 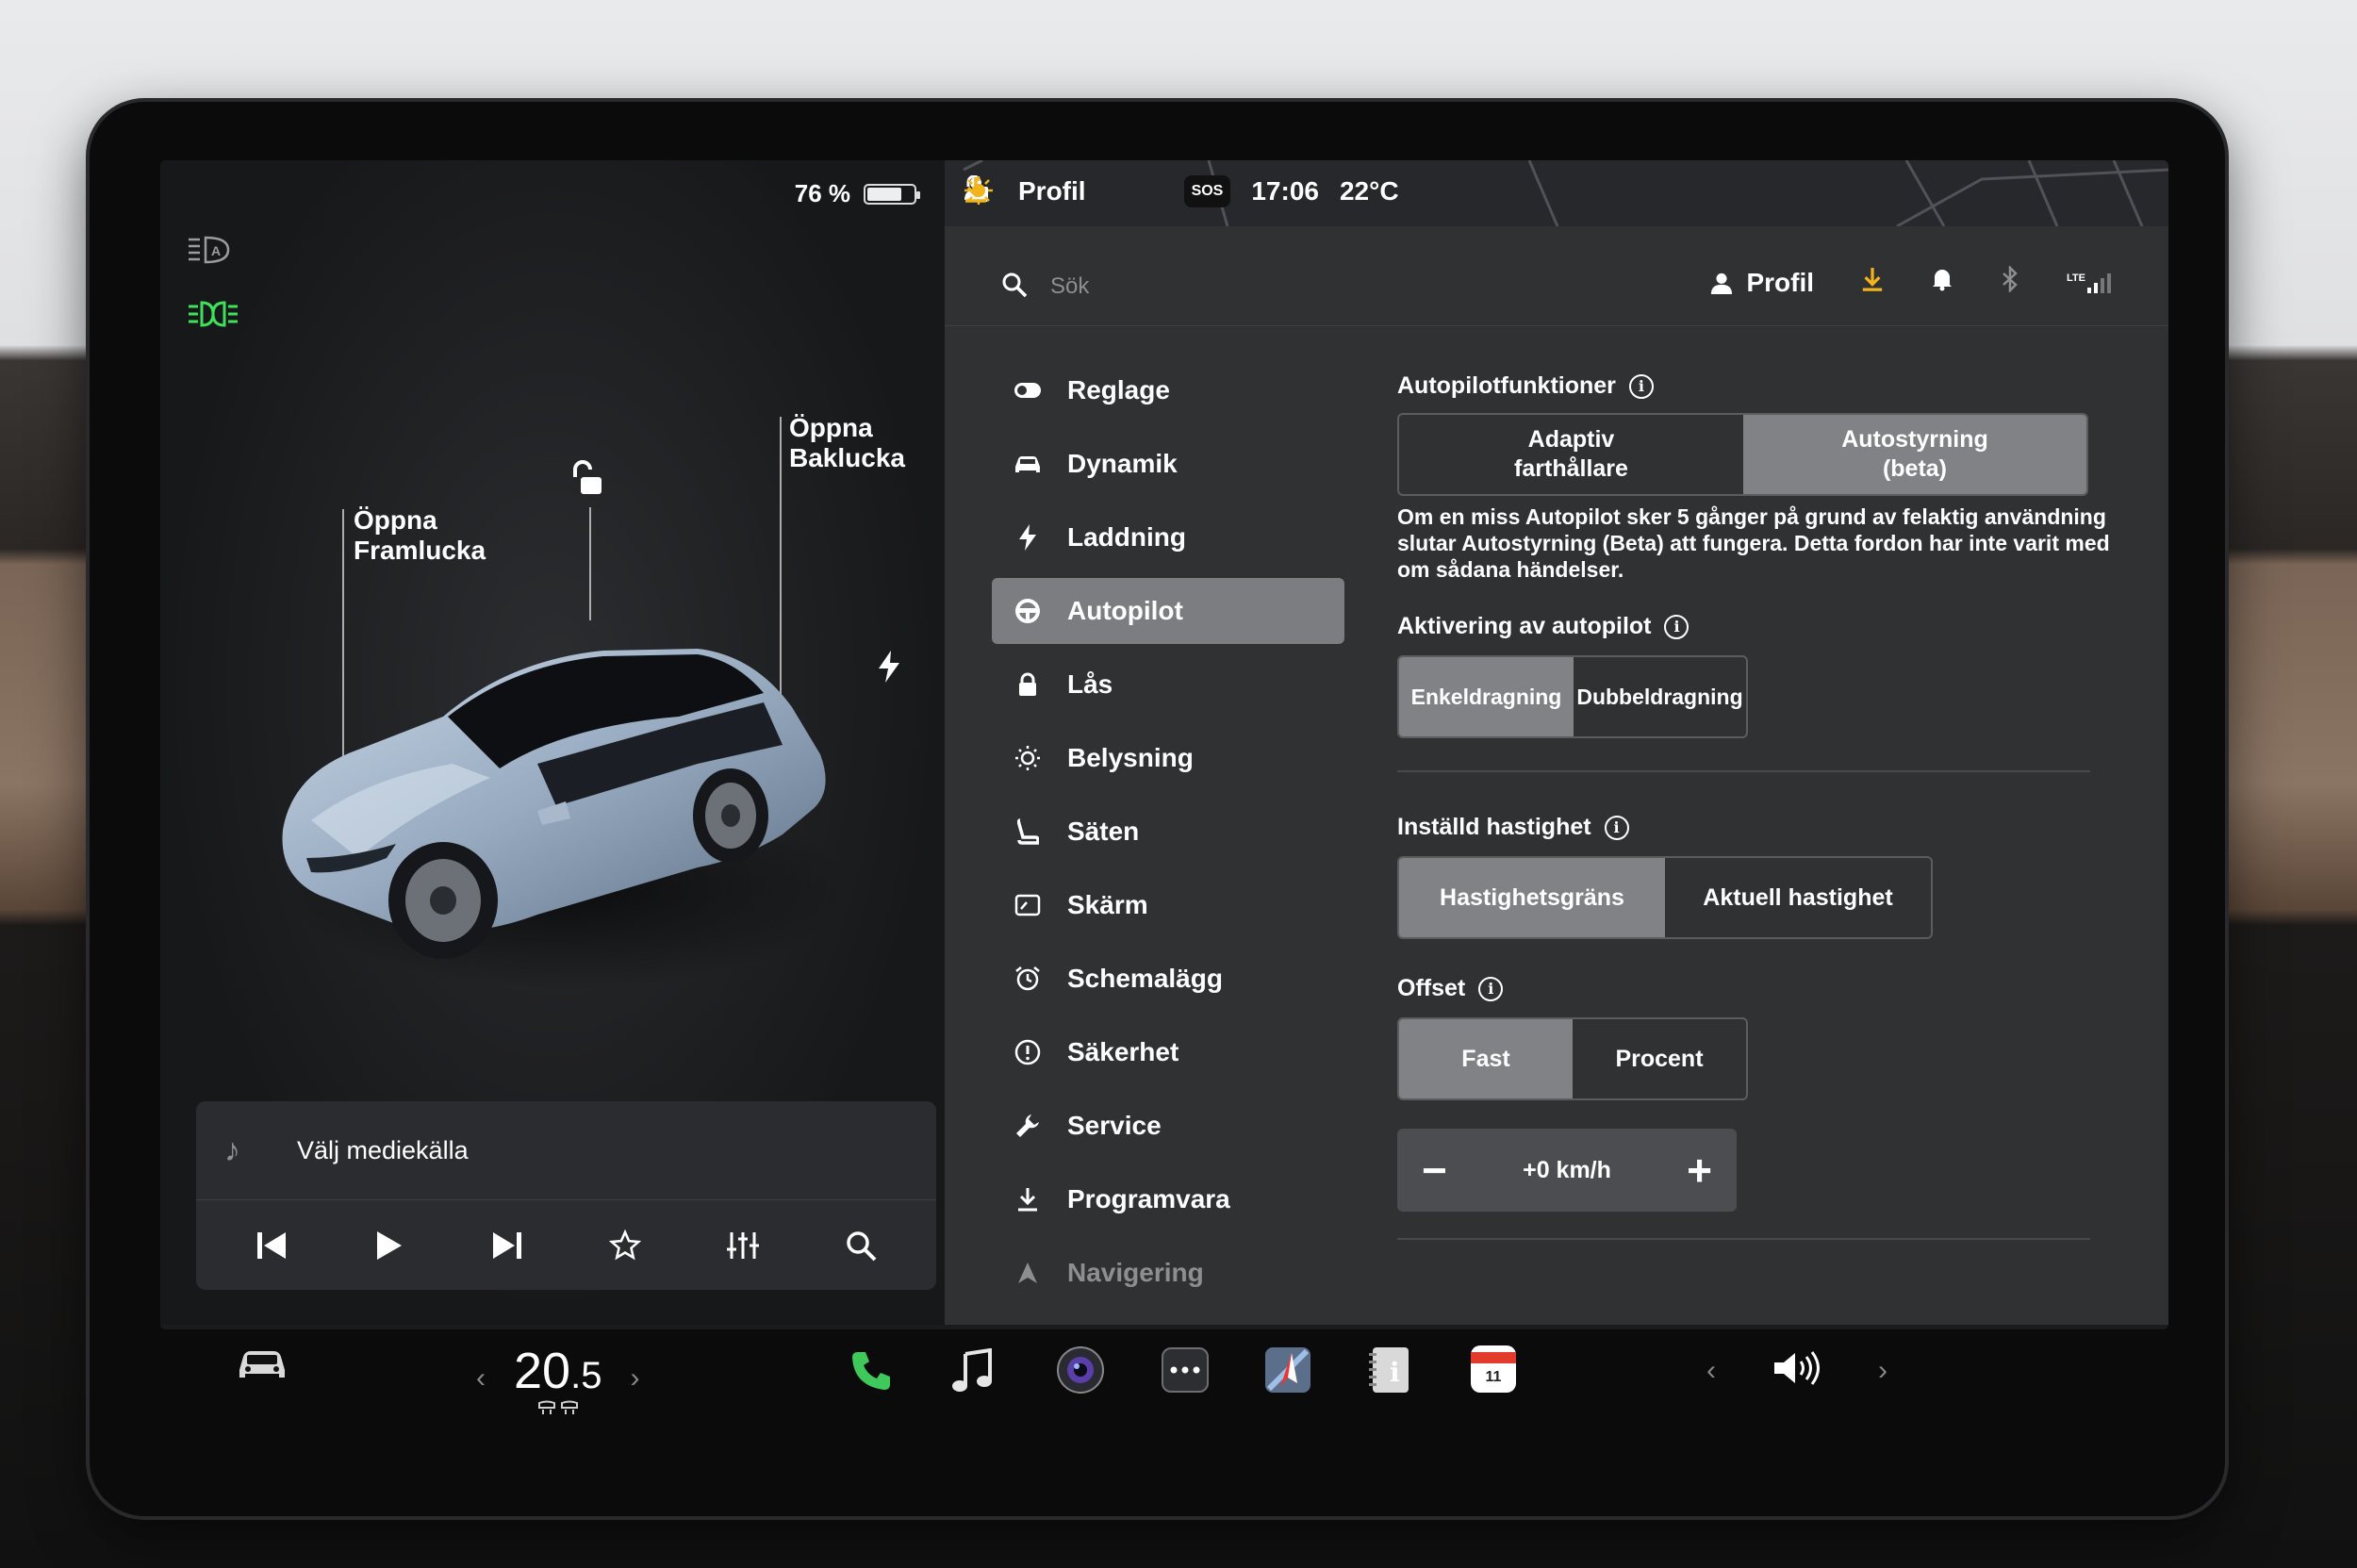 I want to click on single-pull-option: Enkeldragning, so click(x=1486, y=696).